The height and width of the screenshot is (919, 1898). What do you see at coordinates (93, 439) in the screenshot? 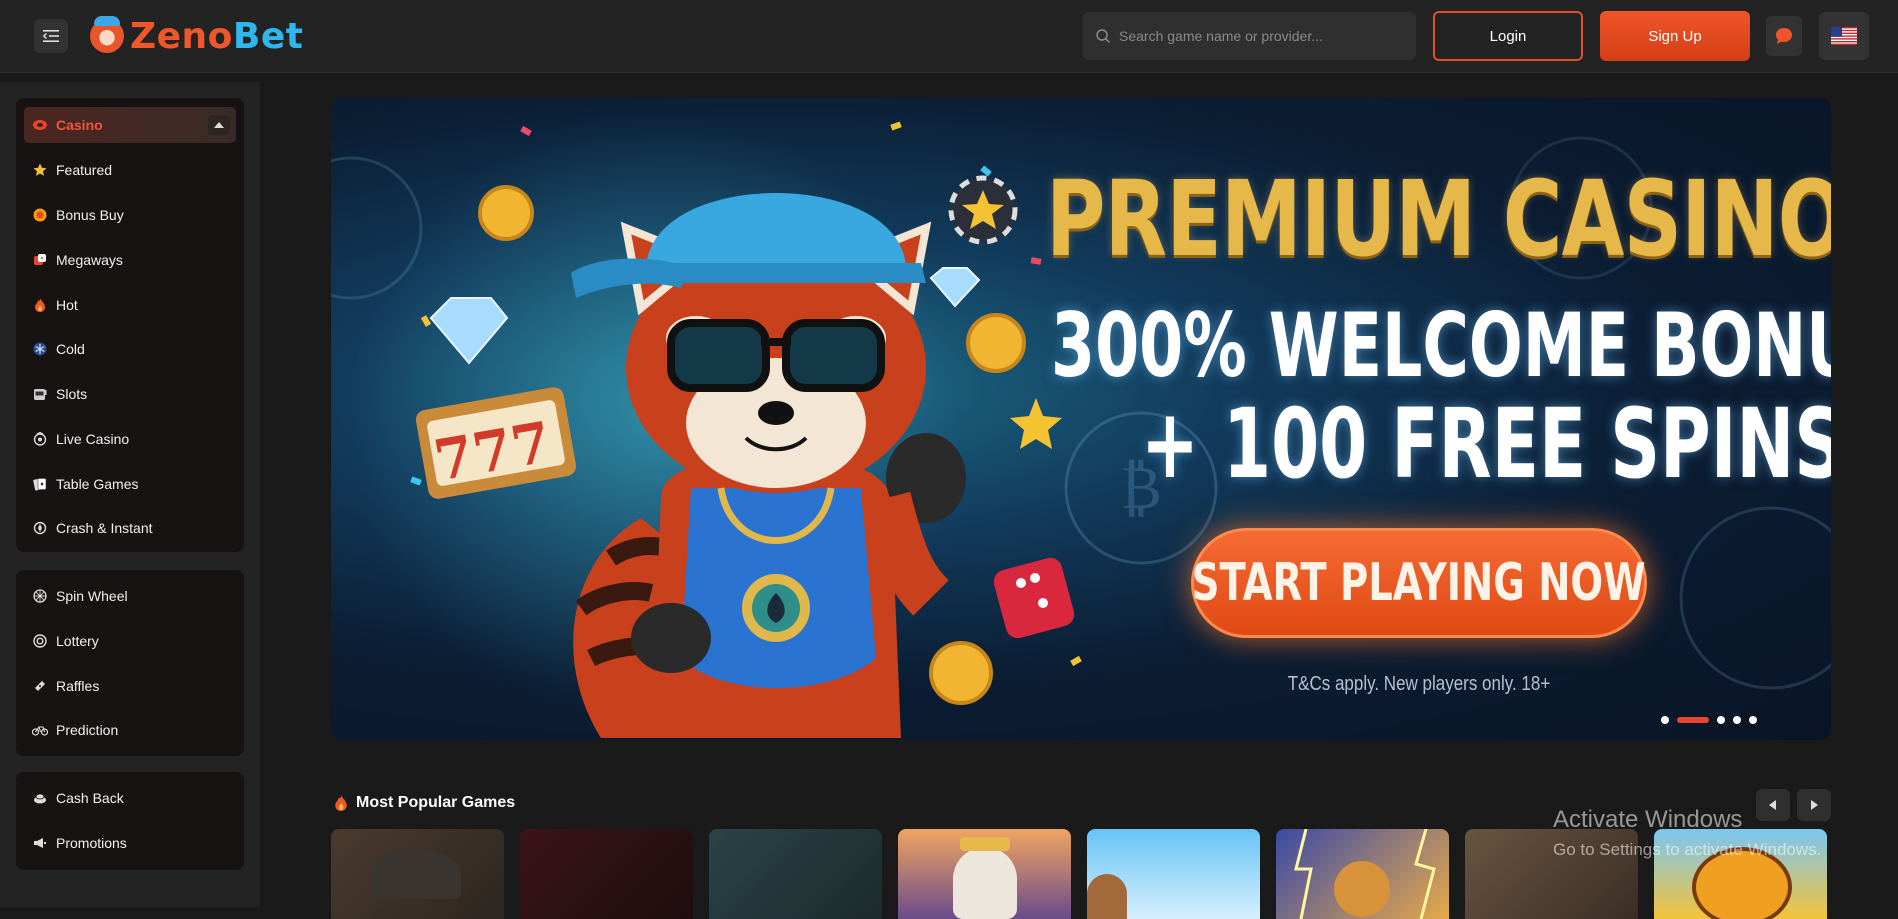
I see `sidebar-item-label: Live Casino` at bounding box center [93, 439].